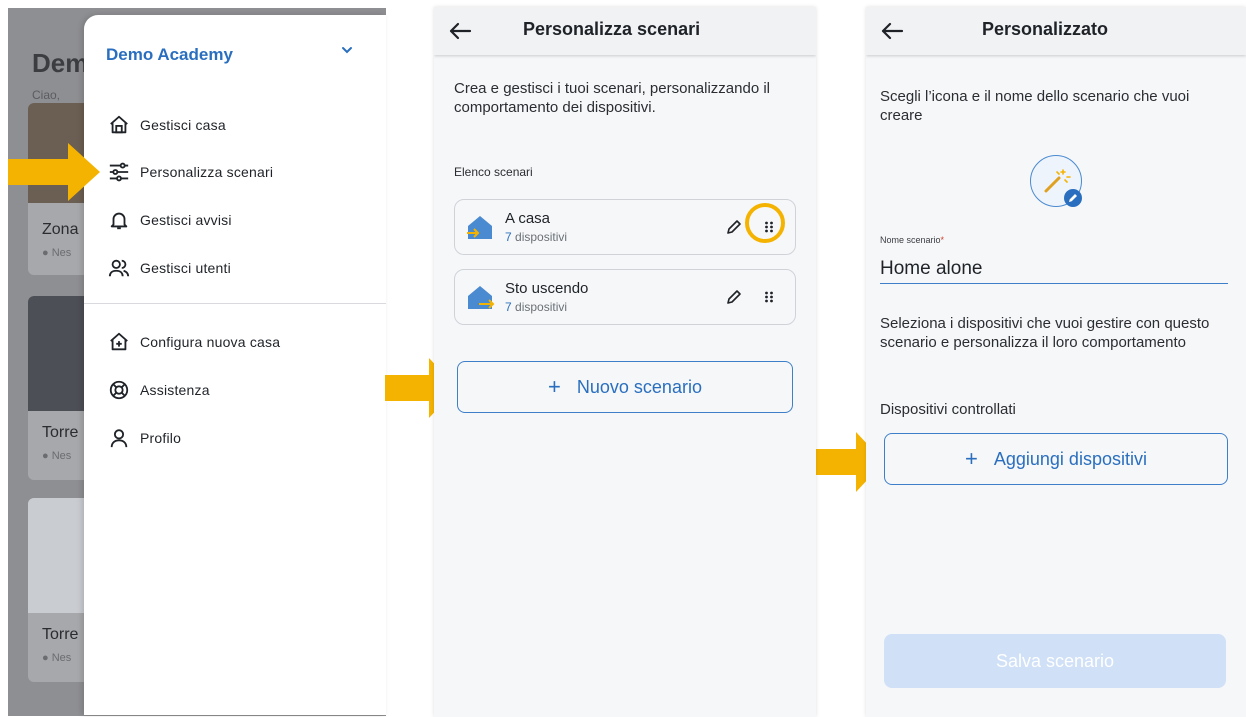  What do you see at coordinates (60, 63) in the screenshot?
I see `background-home-title: Dem` at bounding box center [60, 63].